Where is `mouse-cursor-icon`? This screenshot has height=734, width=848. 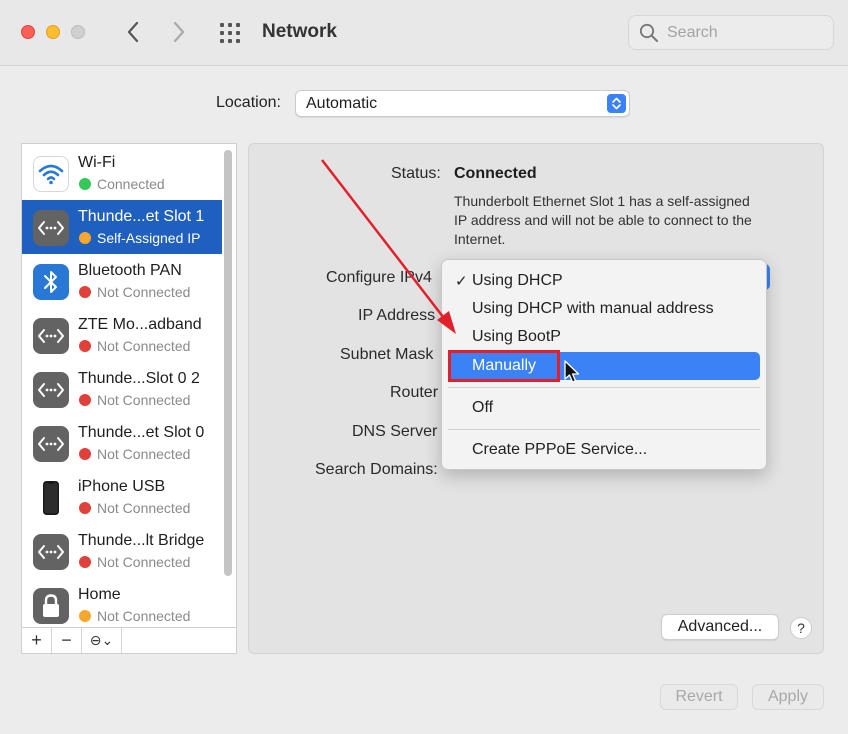 mouse-cursor-icon is located at coordinates (572, 371).